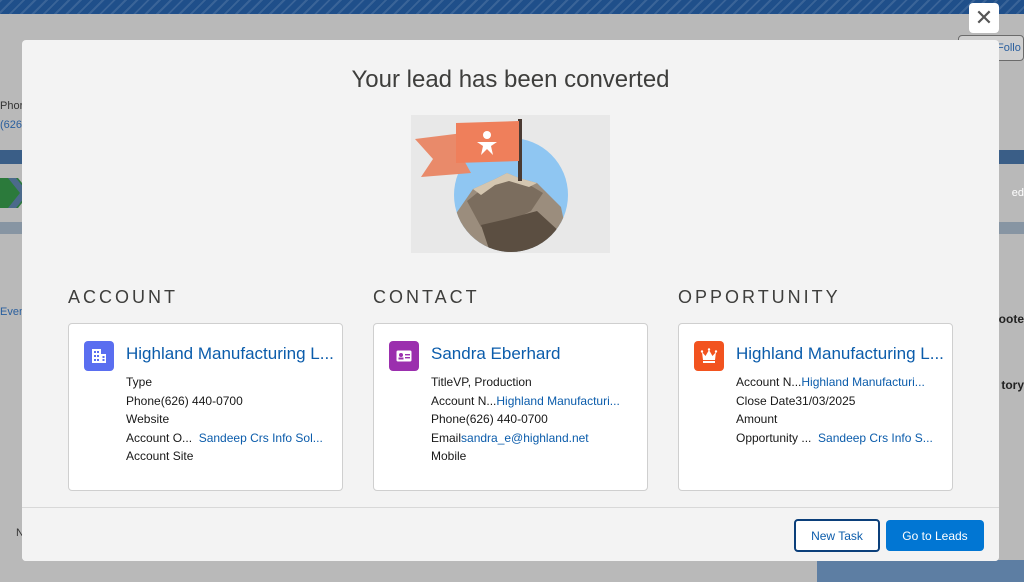 This screenshot has width=1024, height=582. I want to click on background-panel, so click(920, 571).